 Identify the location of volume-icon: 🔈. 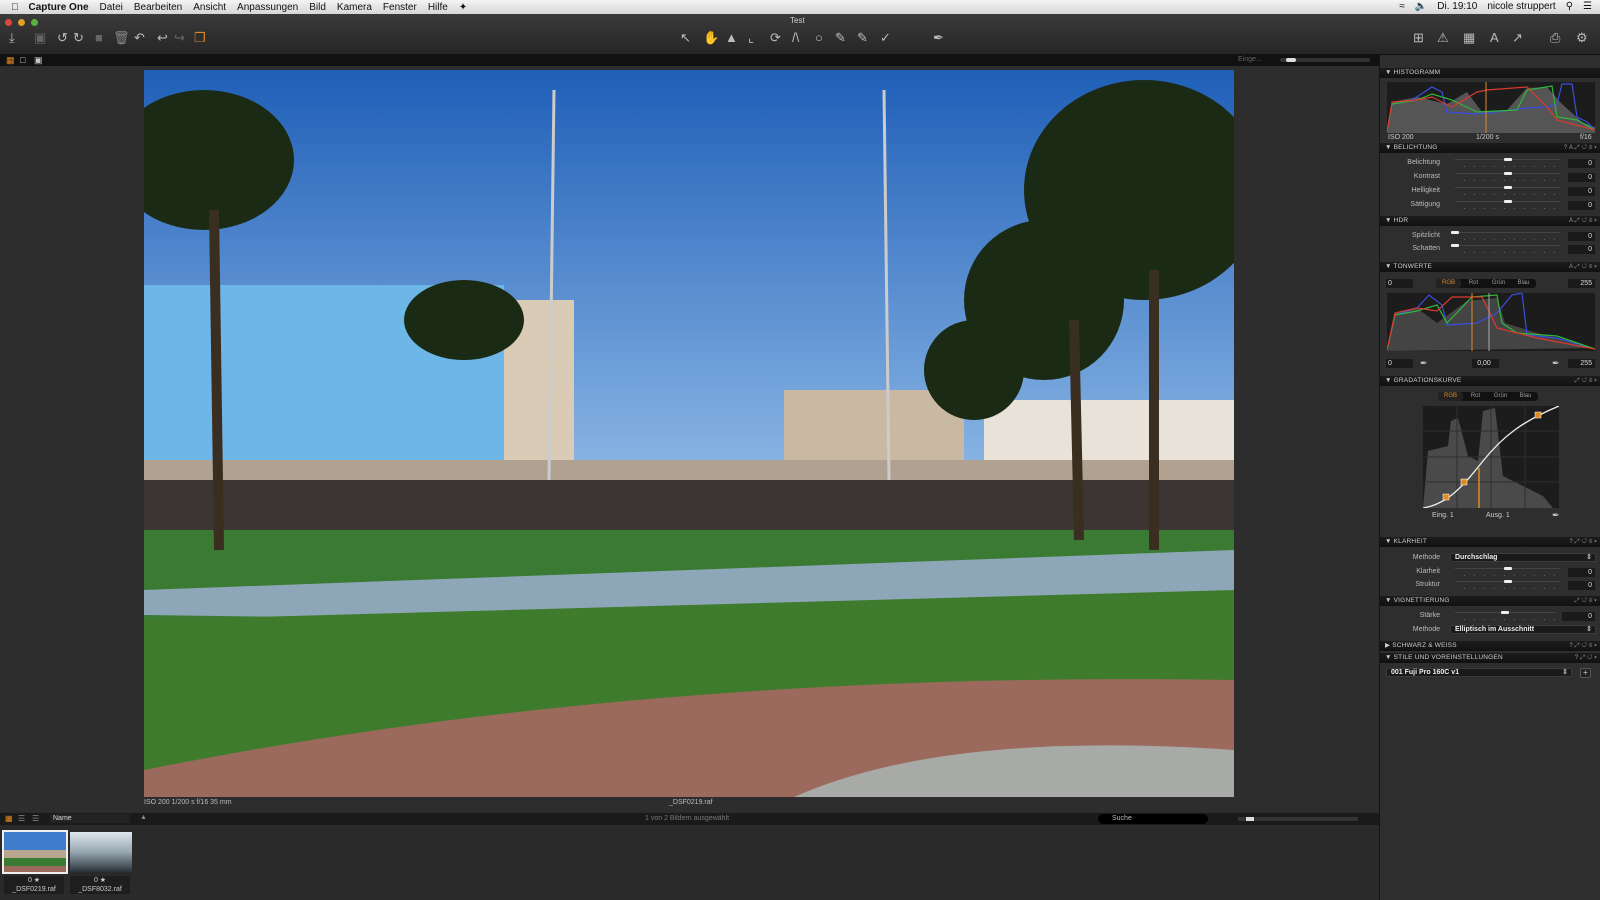
(1421, 6).